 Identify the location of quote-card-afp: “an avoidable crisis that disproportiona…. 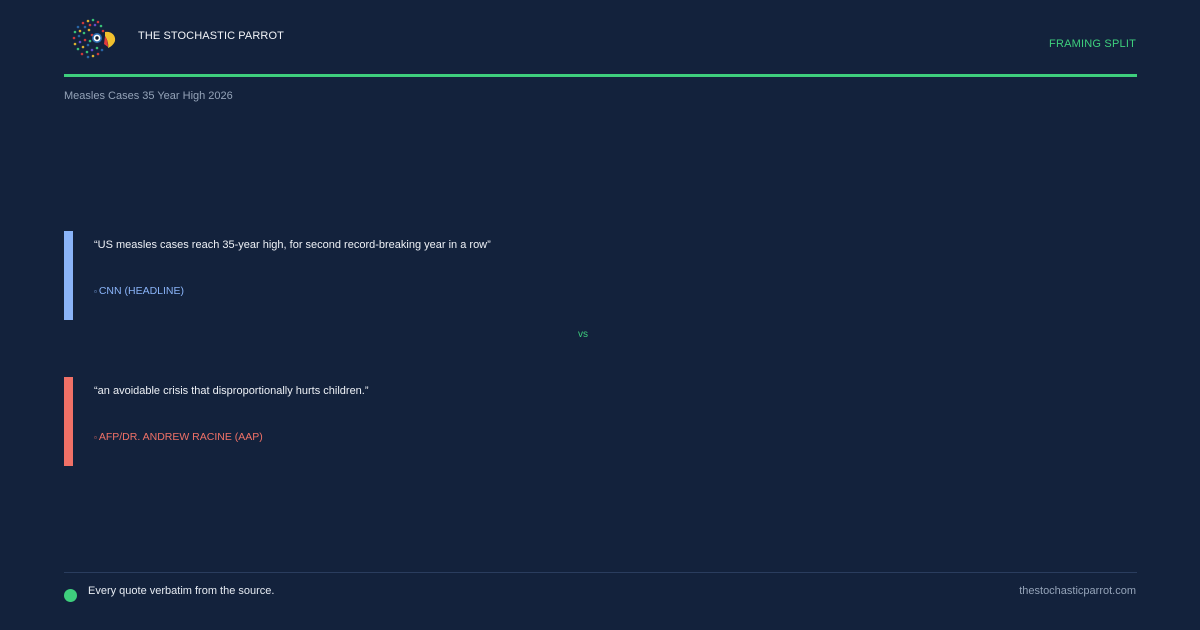
(414, 421).